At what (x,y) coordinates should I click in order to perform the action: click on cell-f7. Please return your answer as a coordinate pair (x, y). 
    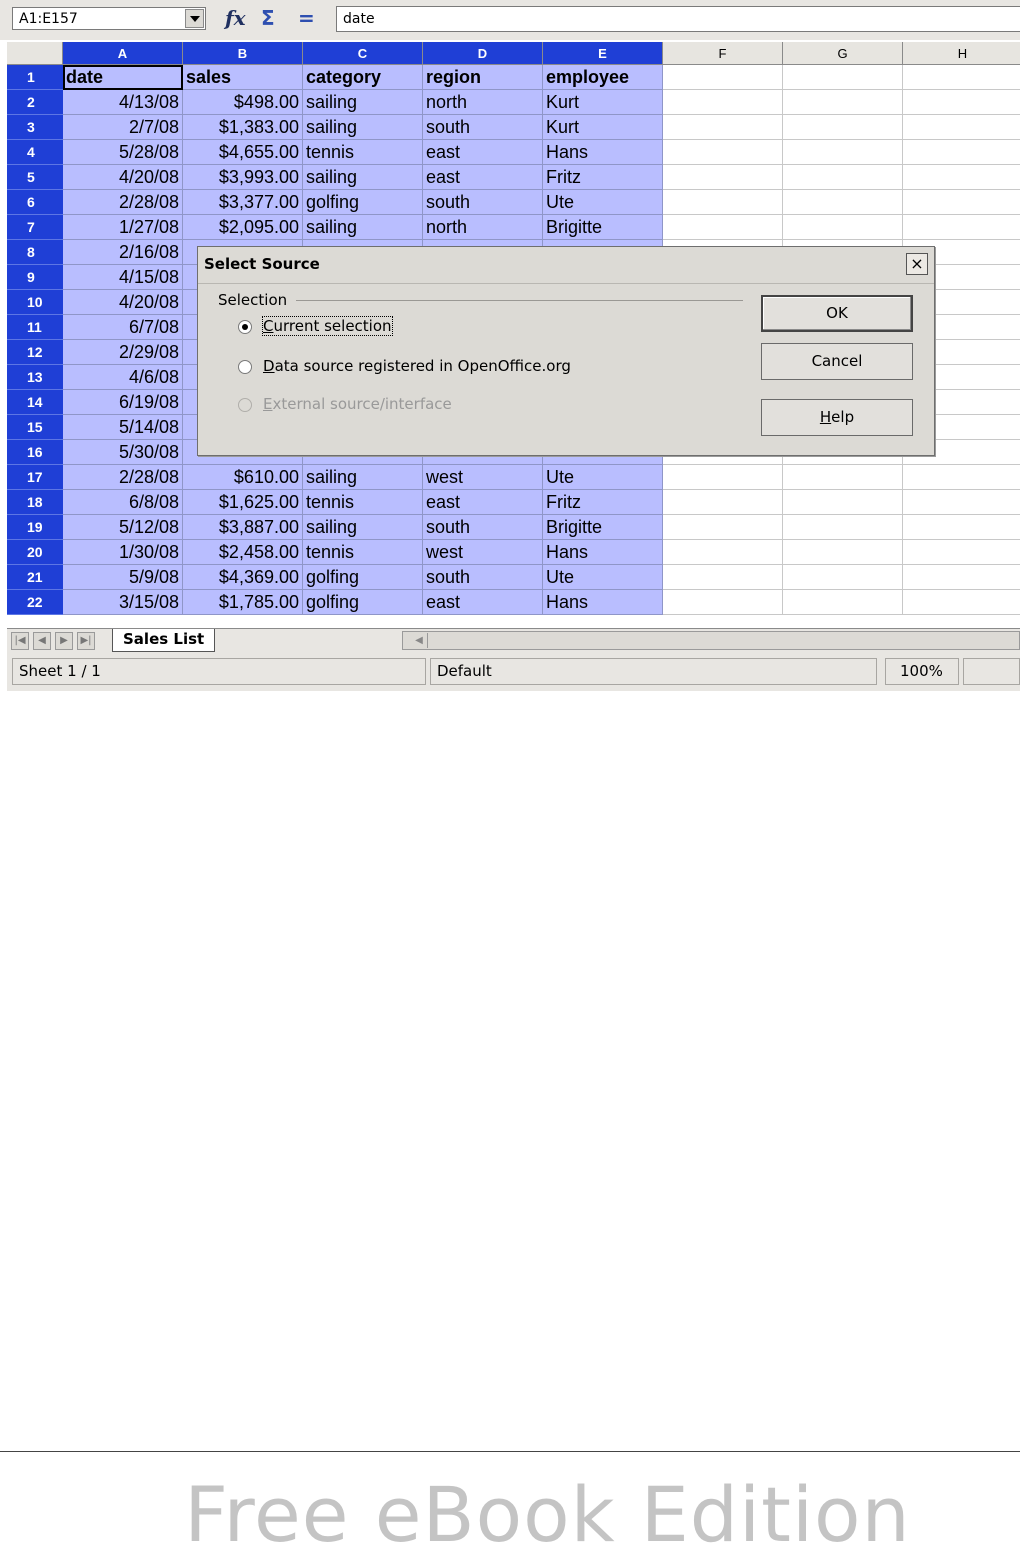
    Looking at the image, I should click on (723, 227).